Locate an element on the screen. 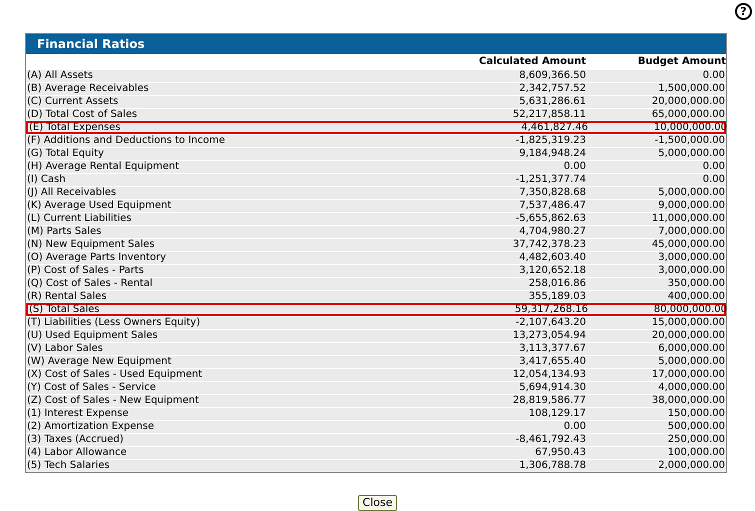  table-cell-text: -1,251,377.74 is located at coordinates (550, 180).